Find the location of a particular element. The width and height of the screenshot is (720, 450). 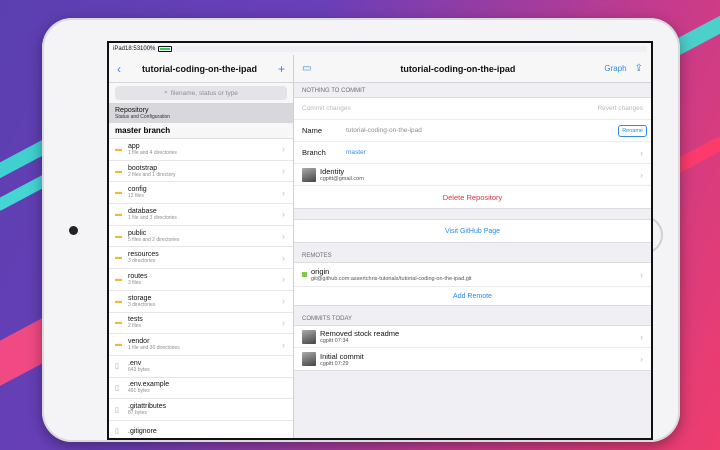

branch-row: Branch master › is located at coordinates (472, 153).